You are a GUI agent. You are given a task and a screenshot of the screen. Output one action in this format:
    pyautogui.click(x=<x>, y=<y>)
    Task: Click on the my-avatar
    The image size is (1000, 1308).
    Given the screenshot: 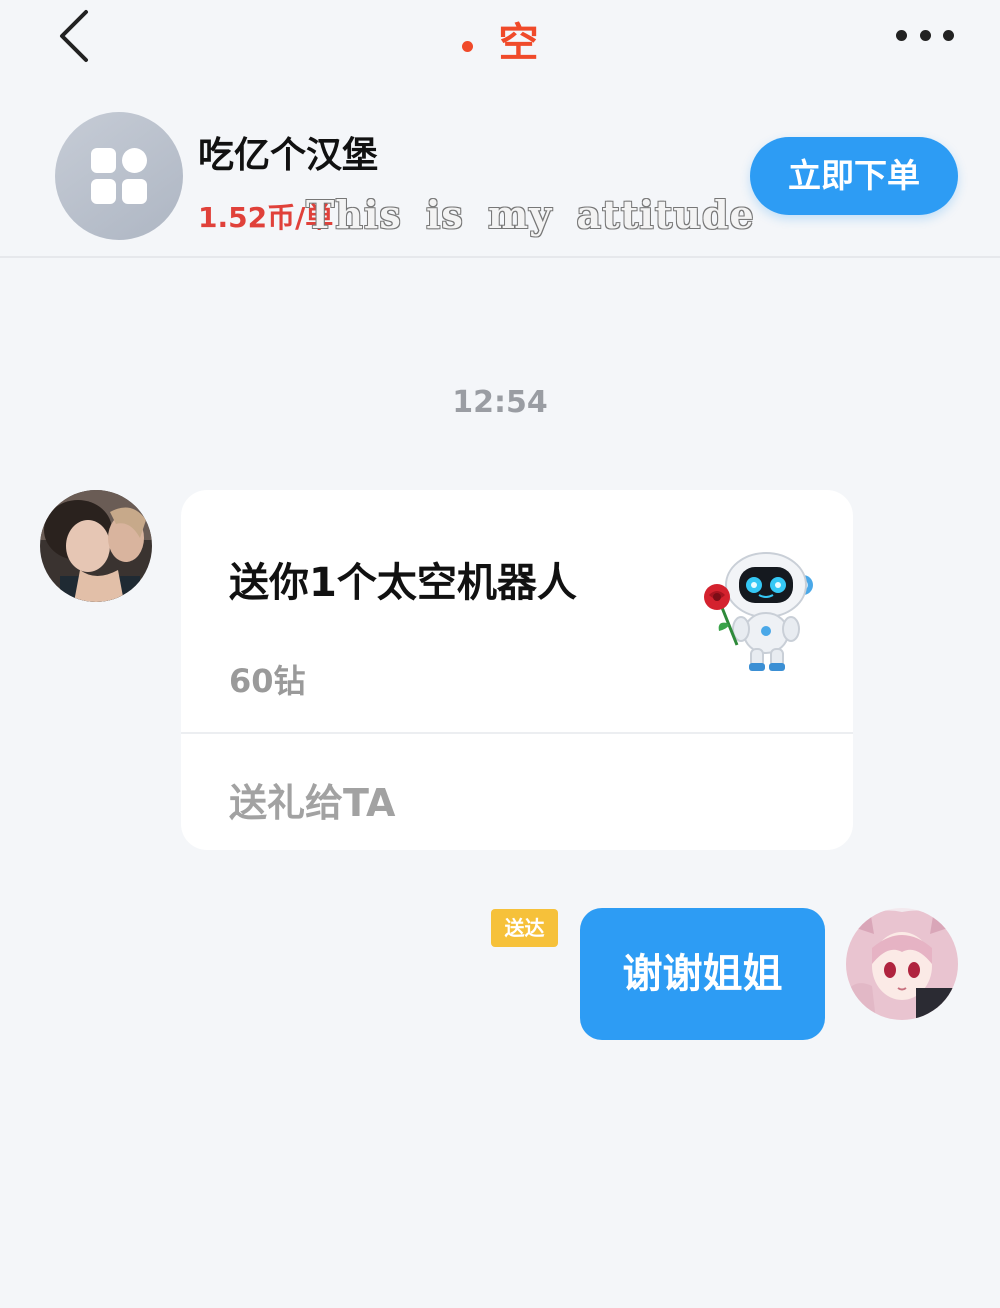 What is the action you would take?
    pyautogui.click(x=902, y=964)
    